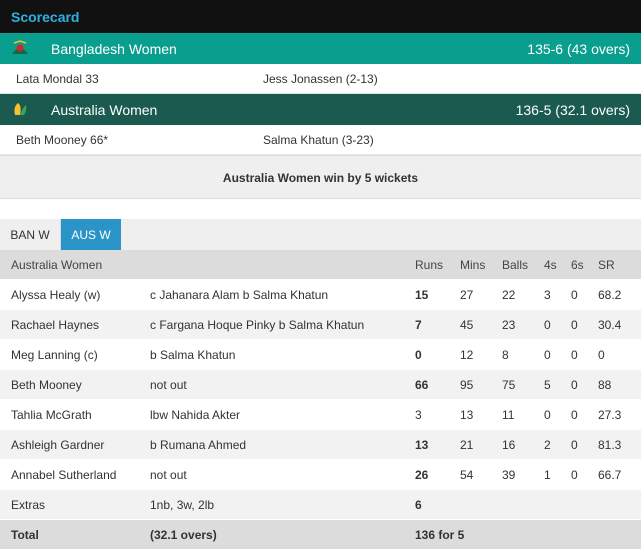 The image size is (641, 554). I want to click on batter-name: Rachael Haynes, so click(55, 325).